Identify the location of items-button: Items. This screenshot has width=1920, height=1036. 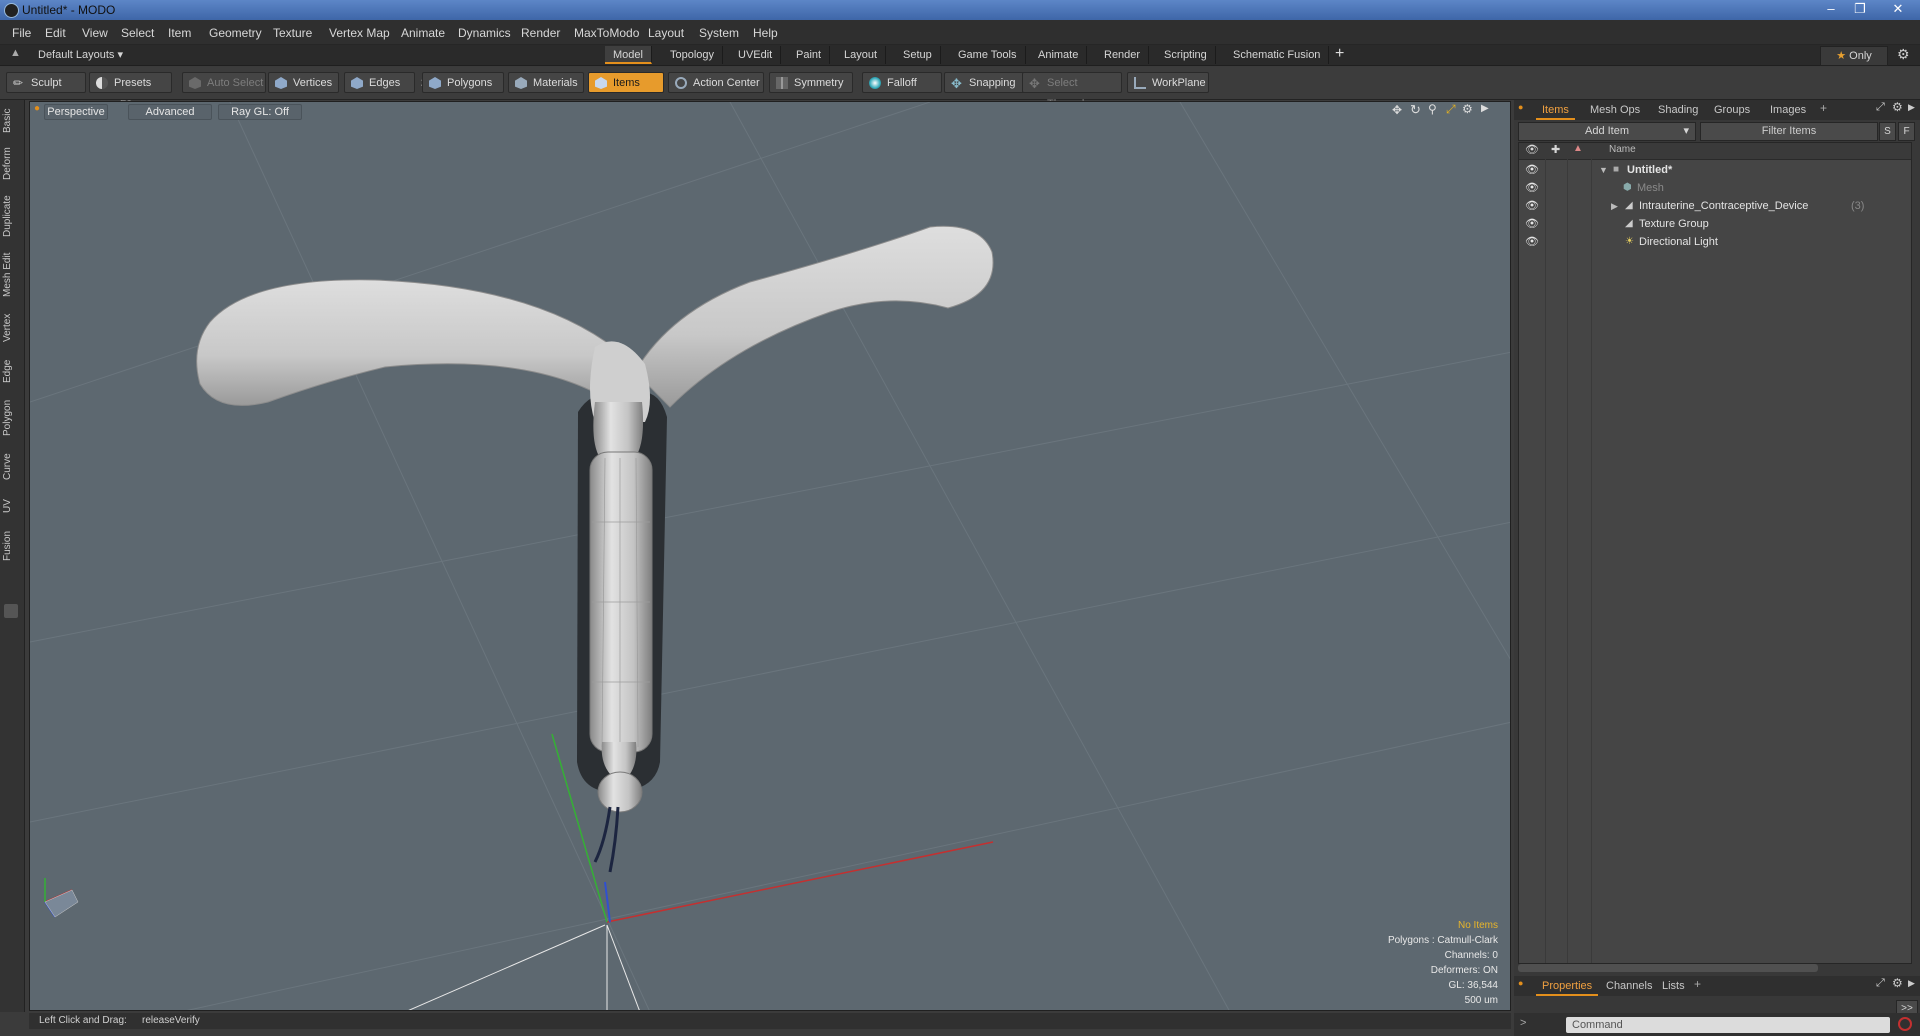
(626, 82).